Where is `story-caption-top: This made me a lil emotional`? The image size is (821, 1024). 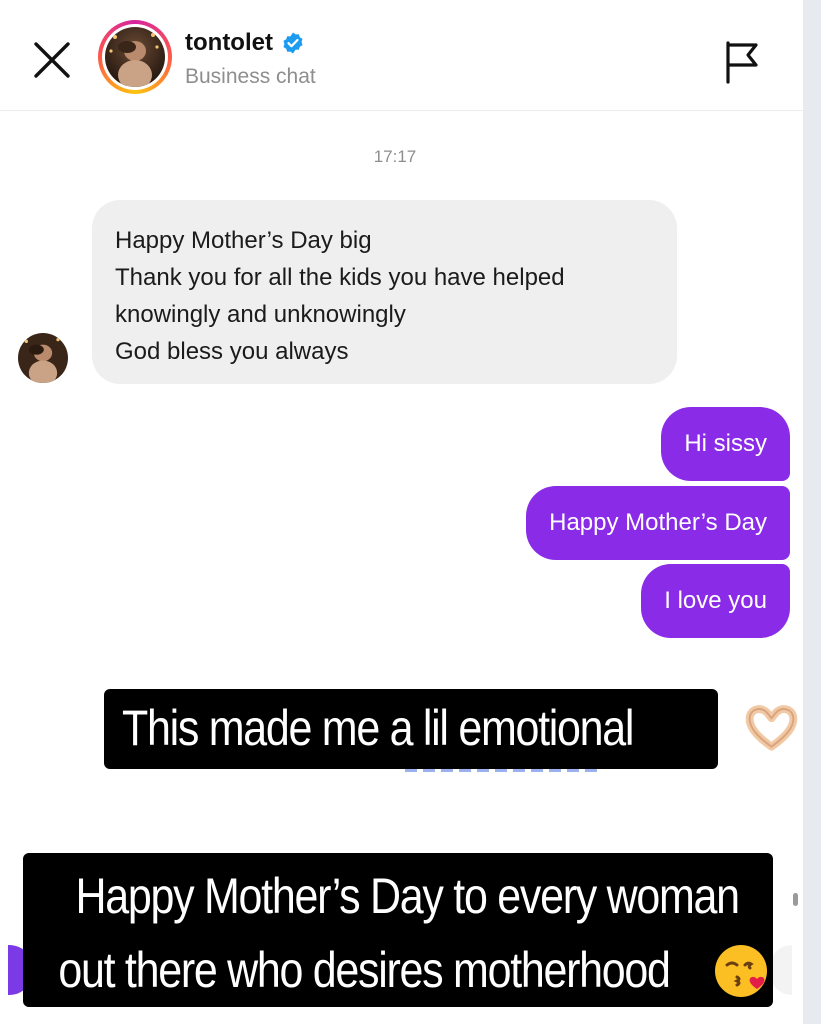 story-caption-top: This made me a lil emotional is located at coordinates (451, 729).